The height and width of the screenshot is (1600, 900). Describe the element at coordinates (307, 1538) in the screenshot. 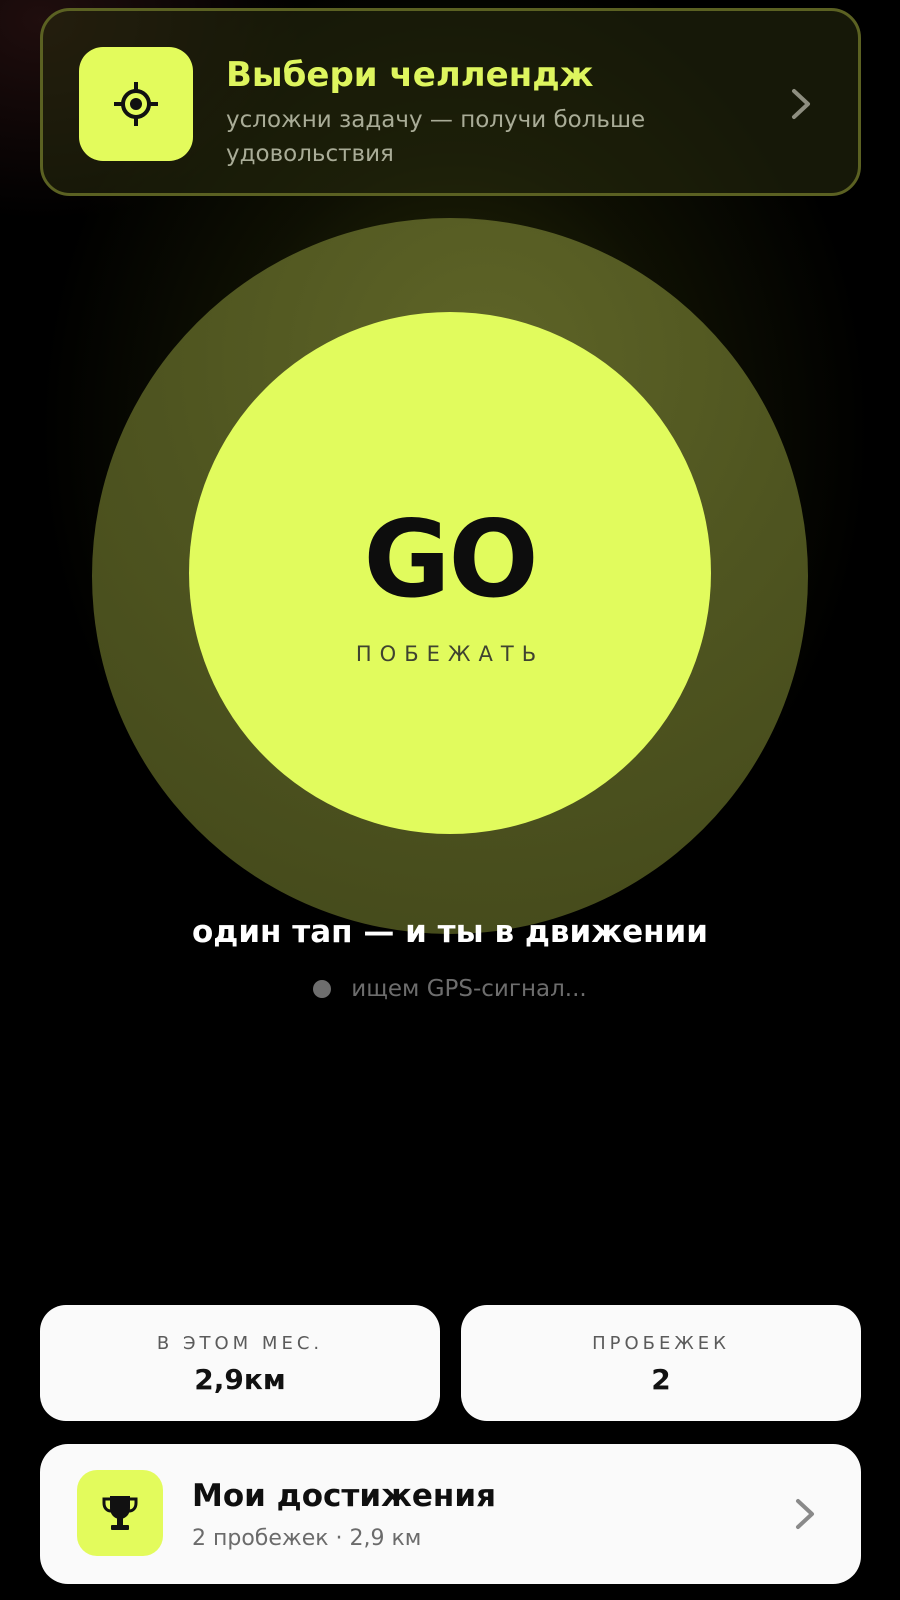

I see `achievements-subtitle: 2 пробежек · 2,9 км` at that location.